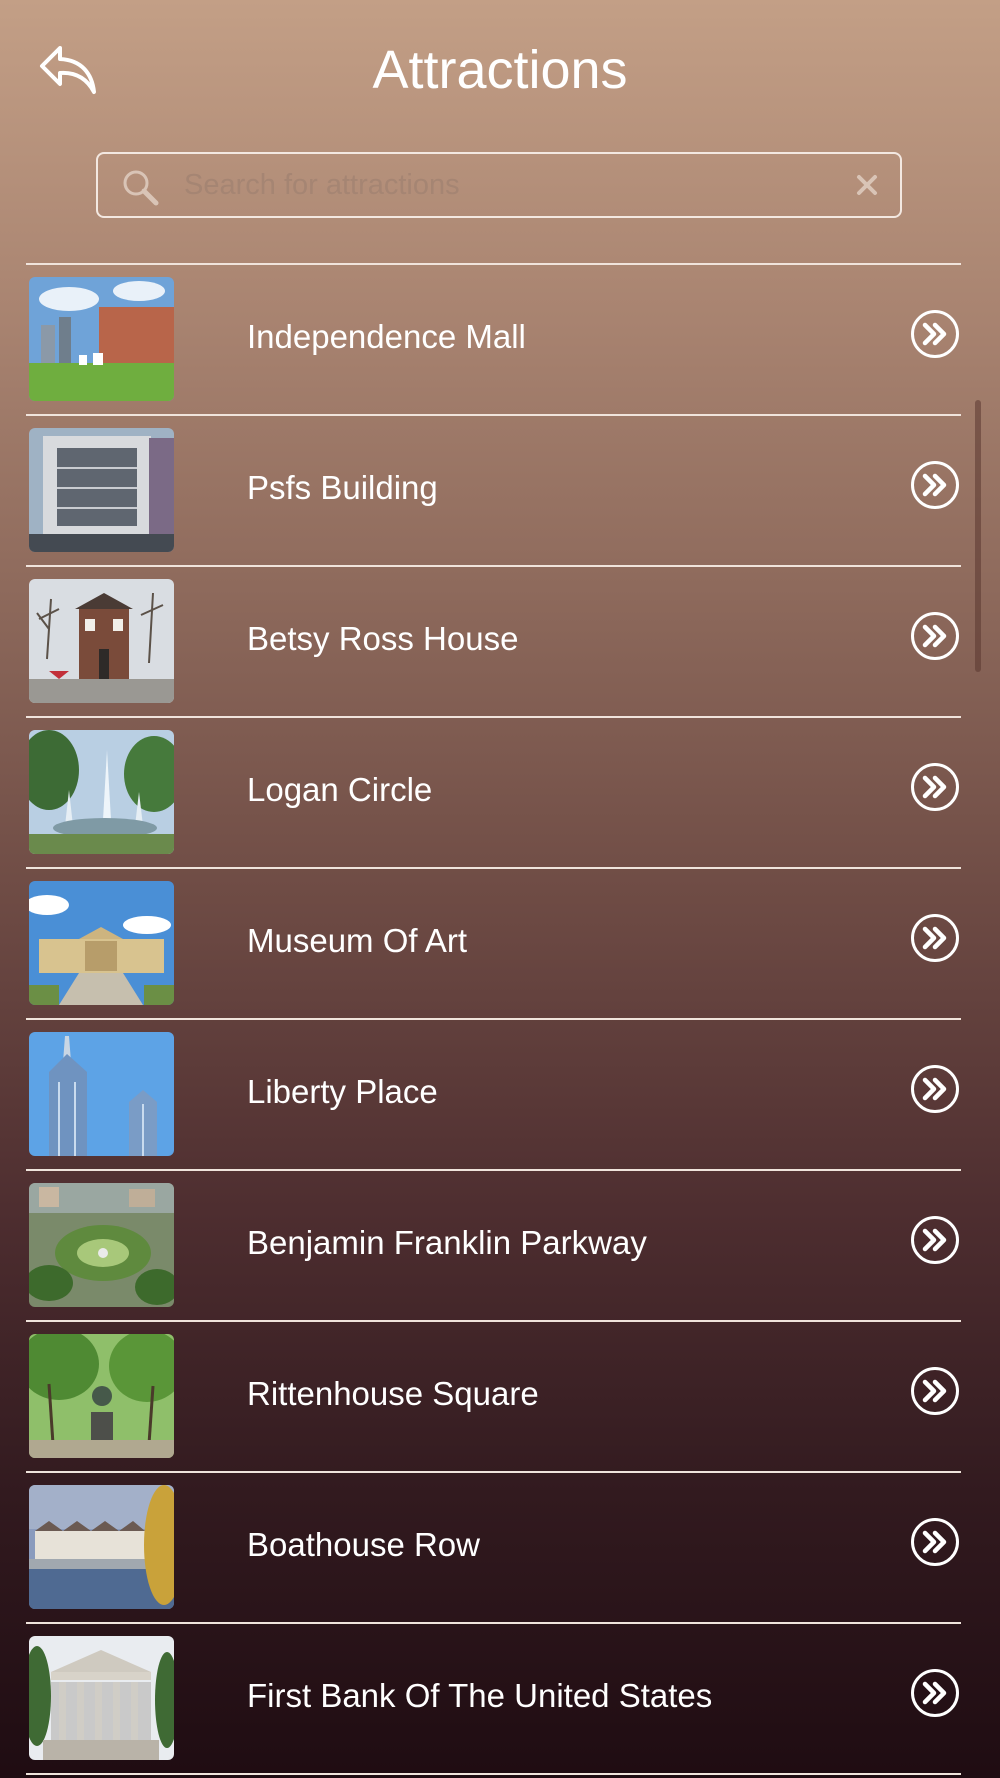 This screenshot has width=1000, height=1778. What do you see at coordinates (493, 1774) in the screenshot?
I see `divider` at bounding box center [493, 1774].